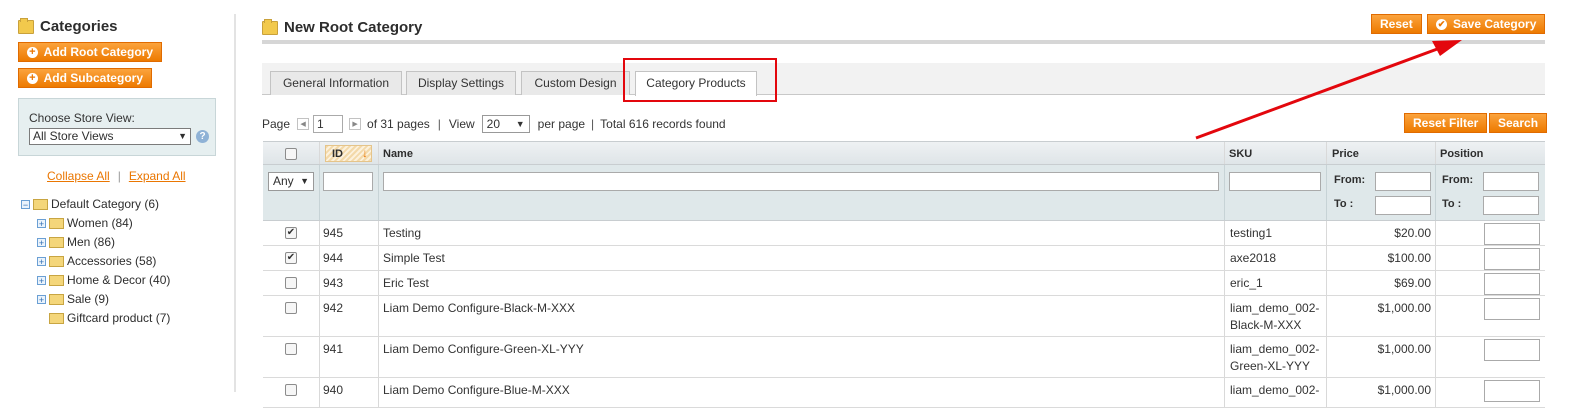 Image resolution: width=1570 pixels, height=408 pixels. Describe the element at coordinates (479, 308) in the screenshot. I see `row-name: Liam Demo Configure-Black-M-XXX` at that location.